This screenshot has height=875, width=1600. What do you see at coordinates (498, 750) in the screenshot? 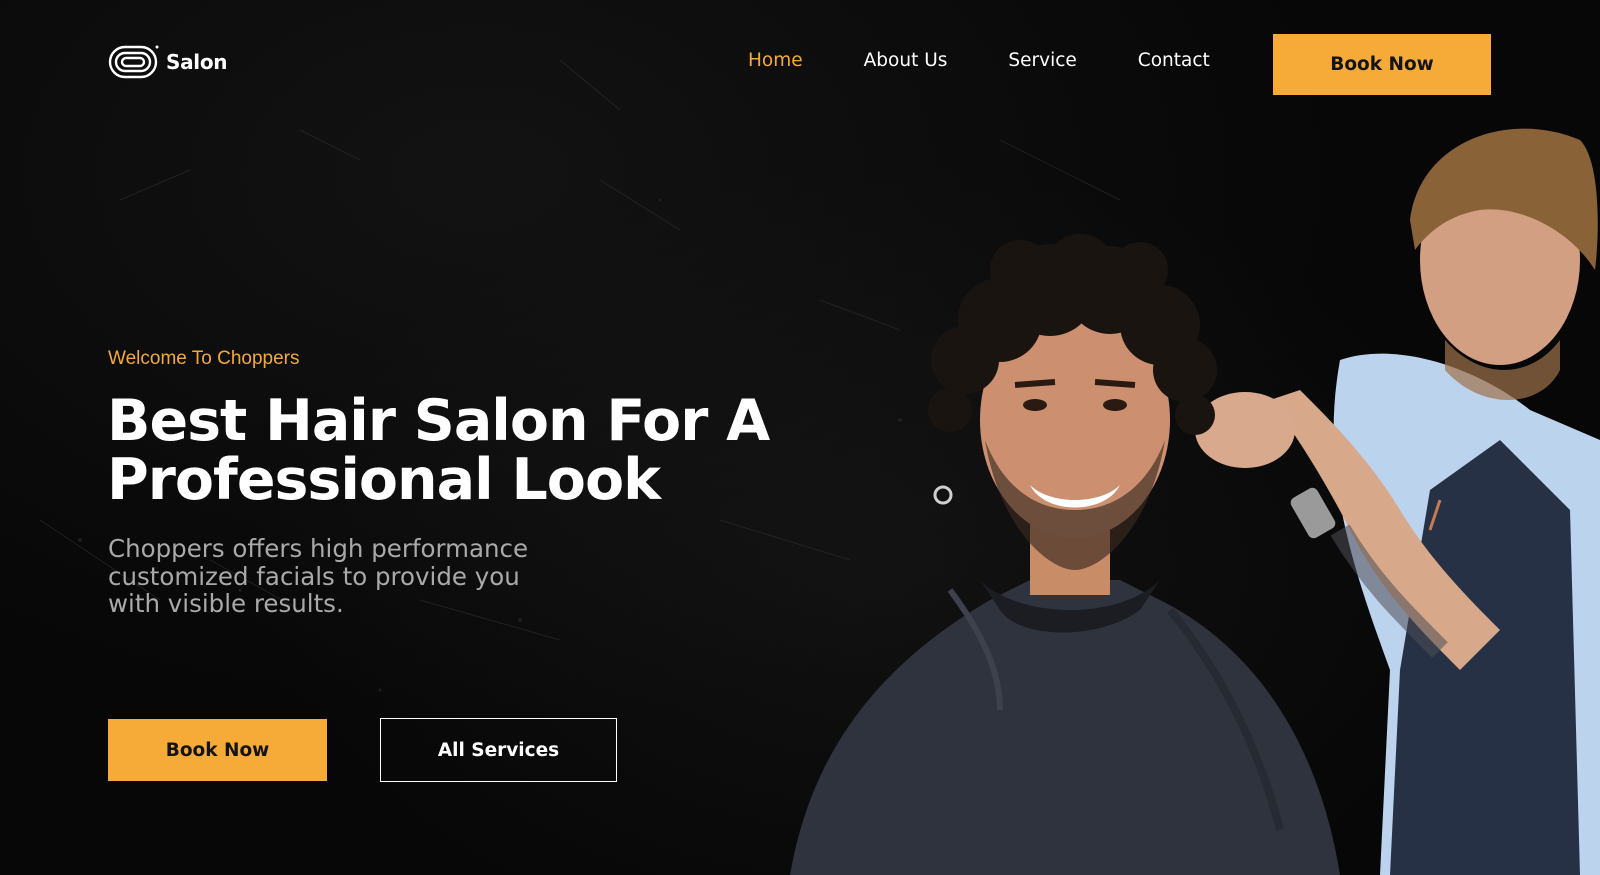
I see `all-services-button: All Services` at bounding box center [498, 750].